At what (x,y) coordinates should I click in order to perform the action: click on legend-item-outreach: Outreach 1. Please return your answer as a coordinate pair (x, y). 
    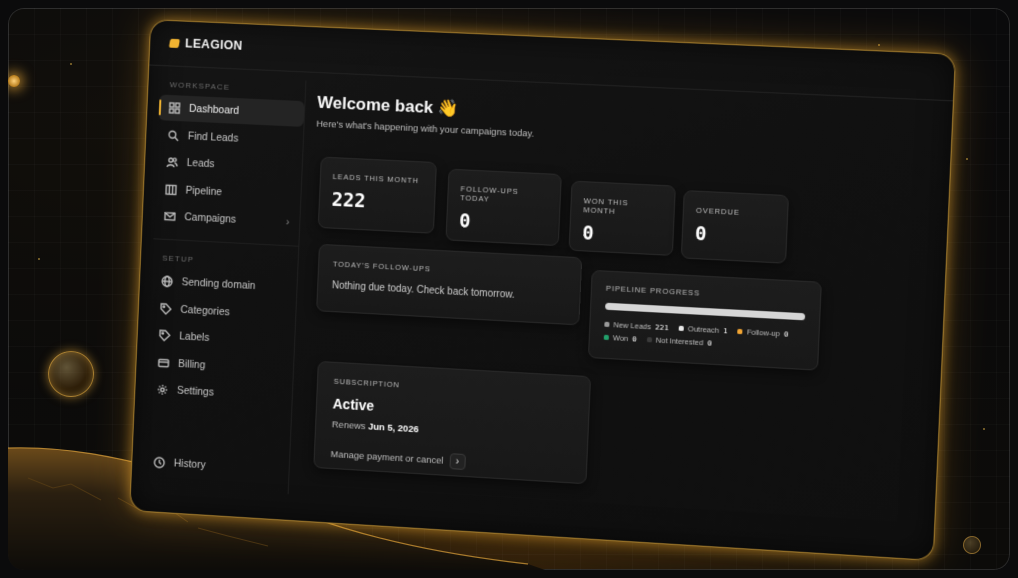
    Looking at the image, I should click on (703, 330).